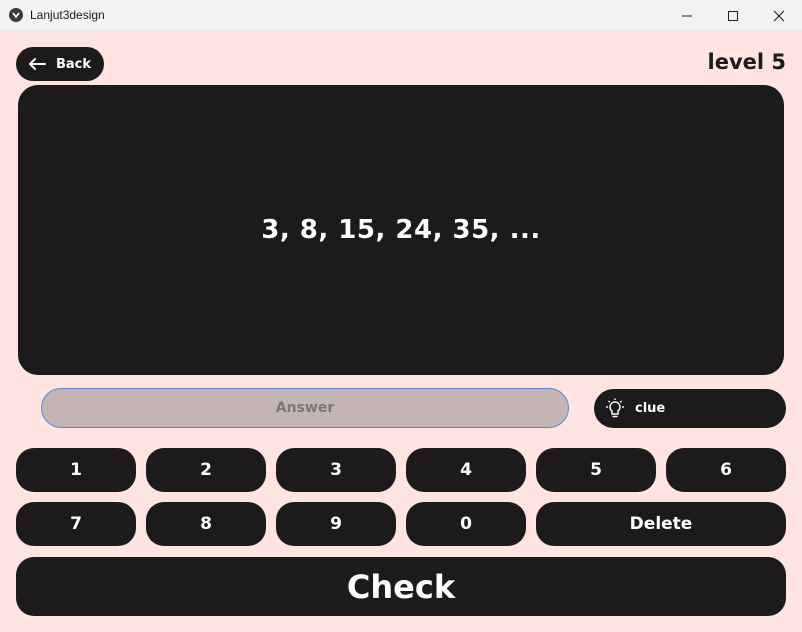  I want to click on minimize-icon, so click(687, 15).